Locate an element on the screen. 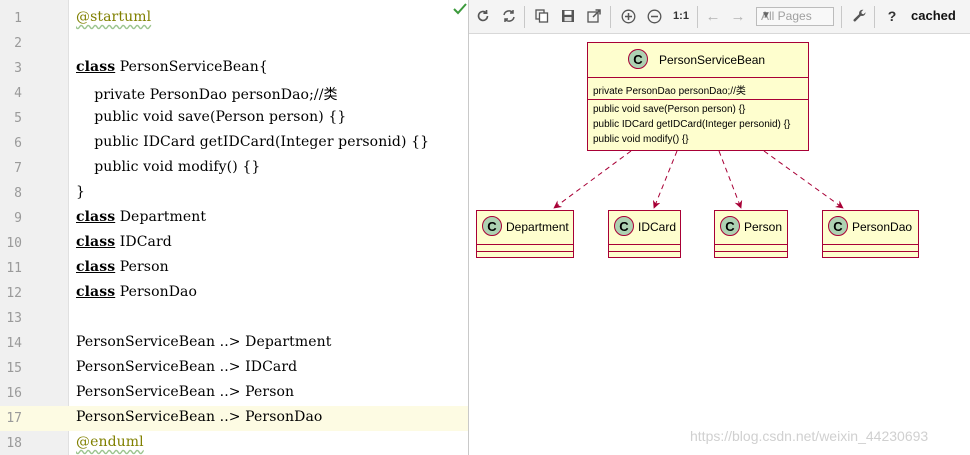 The image size is (970, 455). code-text: PersonServiceBean ..> IDCard is located at coordinates (187, 367).